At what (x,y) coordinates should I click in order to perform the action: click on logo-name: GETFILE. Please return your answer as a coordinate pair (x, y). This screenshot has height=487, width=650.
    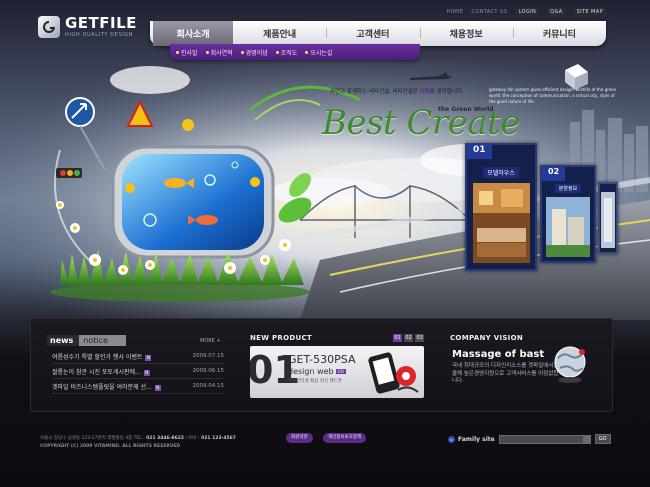
    Looking at the image, I should click on (101, 23).